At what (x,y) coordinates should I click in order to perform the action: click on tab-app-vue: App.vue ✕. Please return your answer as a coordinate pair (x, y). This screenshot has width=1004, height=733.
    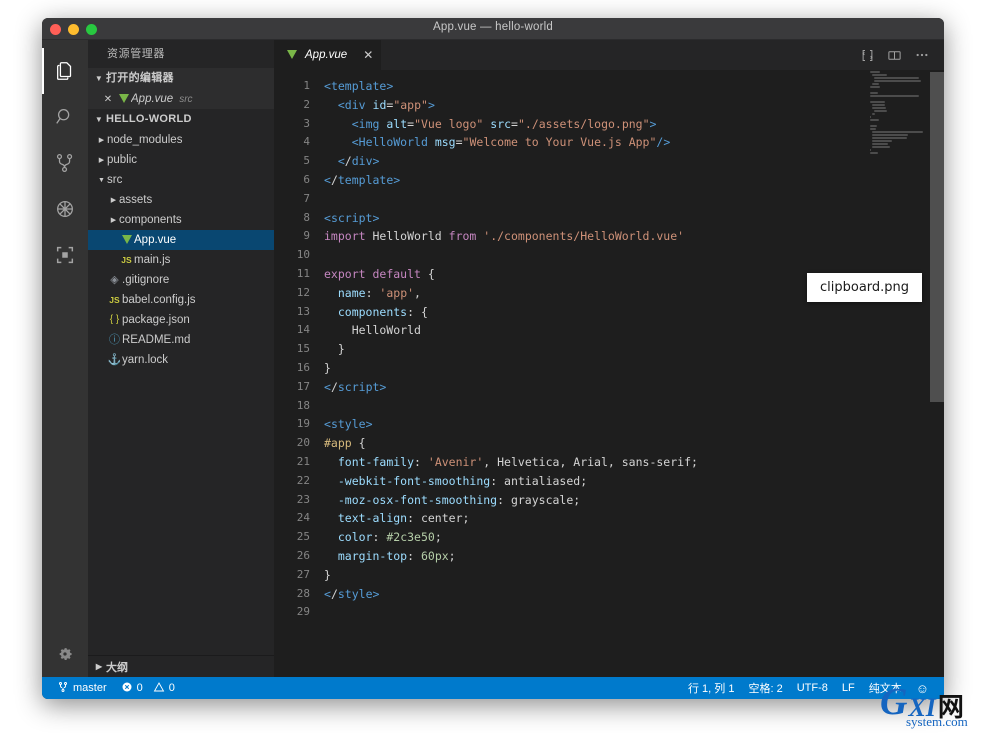
    Looking at the image, I should click on (328, 55).